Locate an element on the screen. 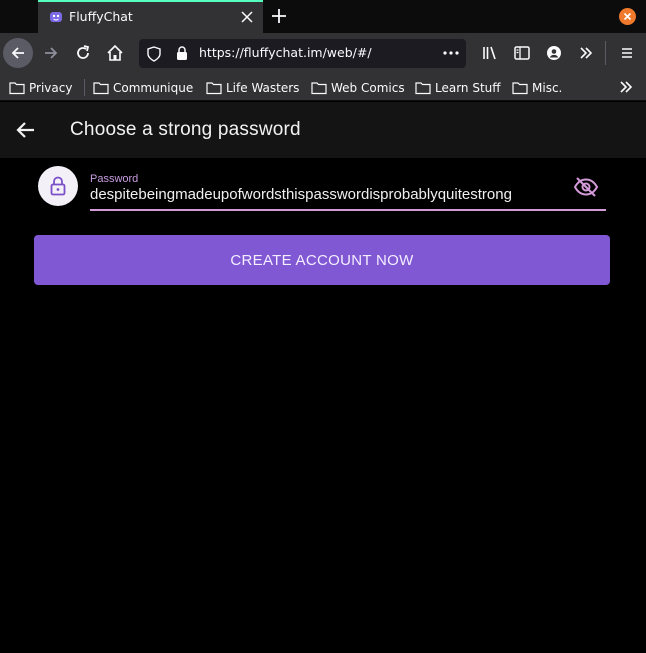  arrow-right-icon is located at coordinates (51, 53).